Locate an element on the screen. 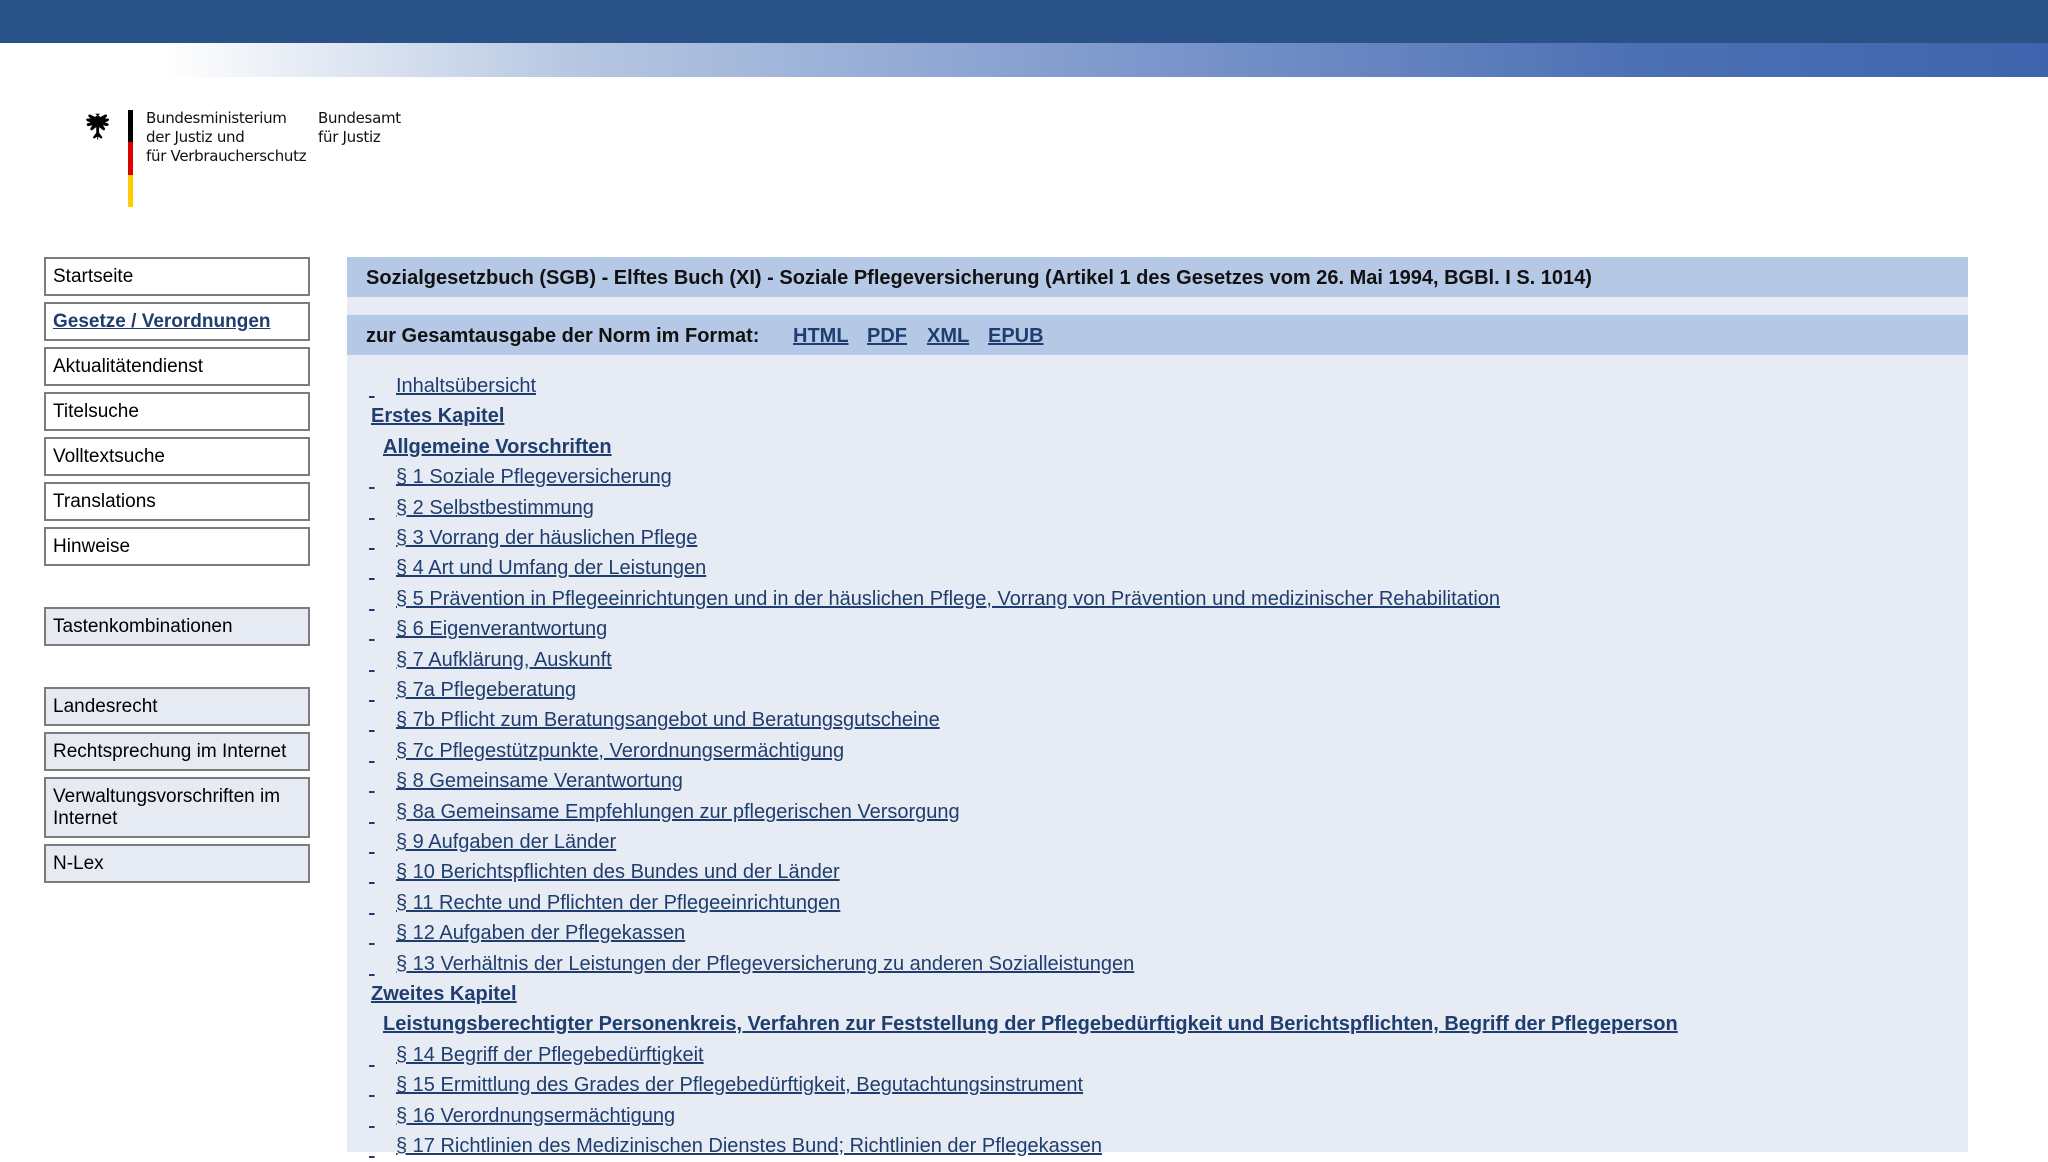  nav-item-titelsuche: Titelsuche is located at coordinates (177, 411).